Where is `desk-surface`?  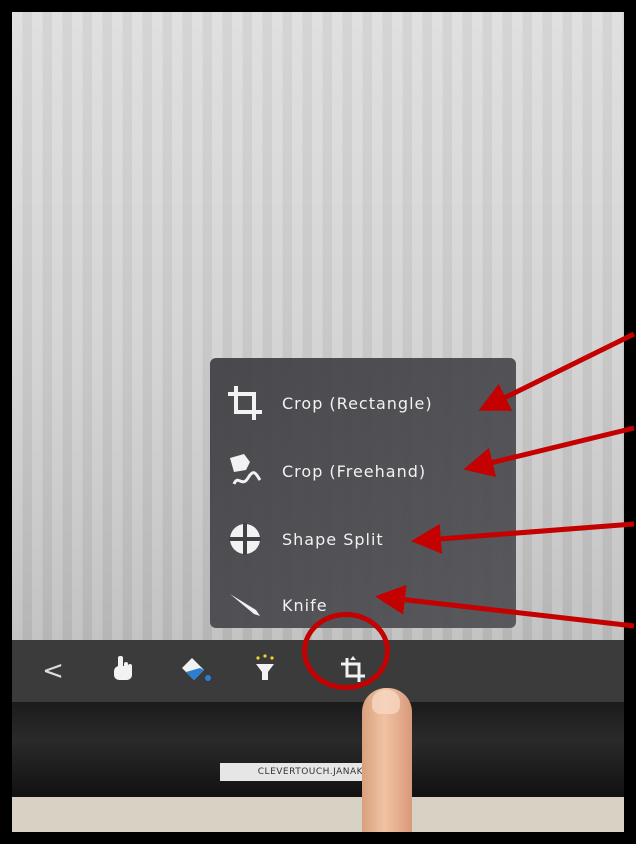 desk-surface is located at coordinates (318, 814).